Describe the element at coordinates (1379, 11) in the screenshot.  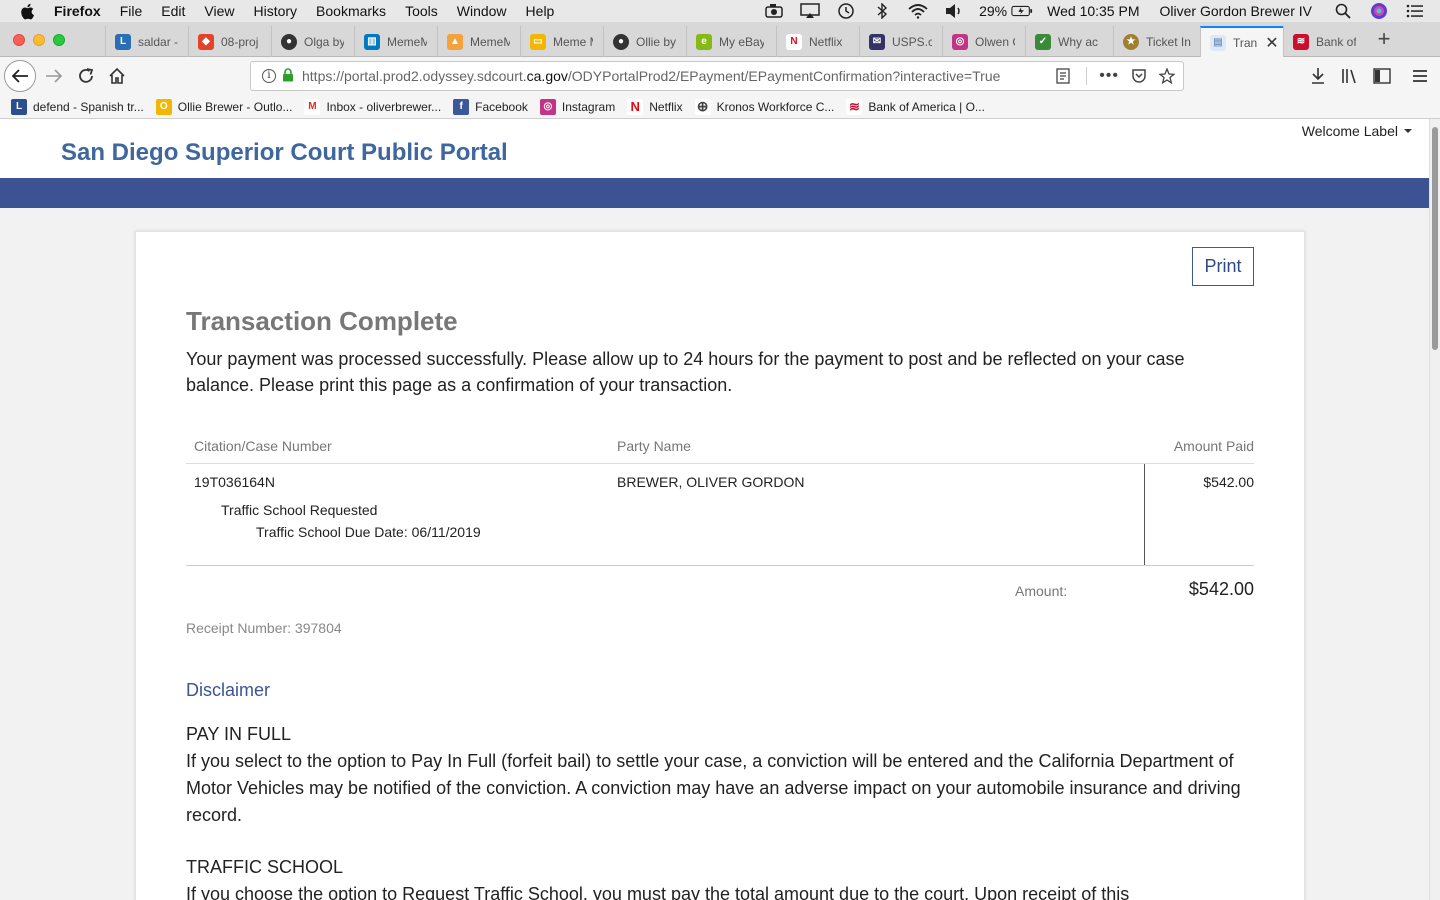
I see `siri-icon` at that location.